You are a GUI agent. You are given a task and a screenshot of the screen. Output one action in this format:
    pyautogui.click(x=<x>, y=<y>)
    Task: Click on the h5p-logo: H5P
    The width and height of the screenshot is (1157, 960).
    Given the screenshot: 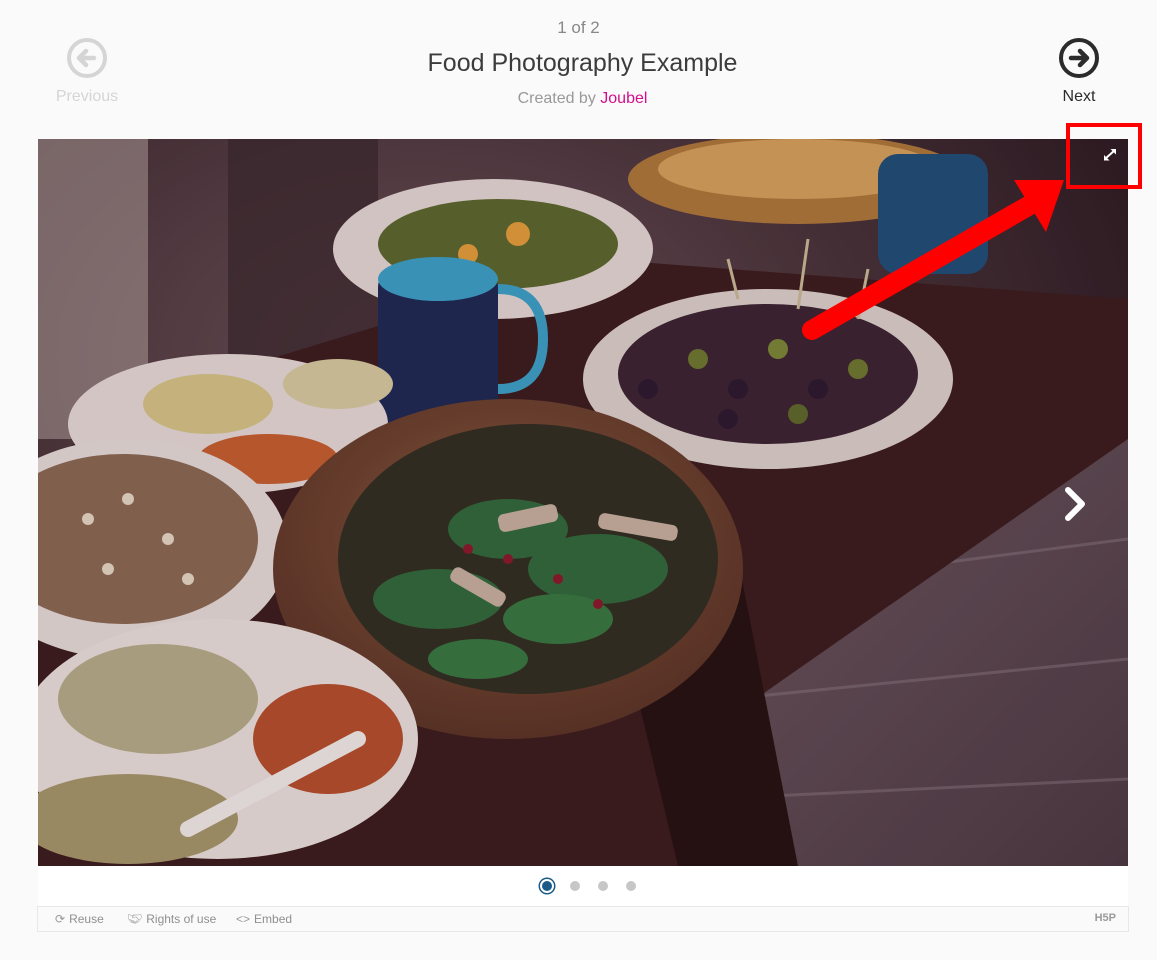 What is the action you would take?
    pyautogui.click(x=1105, y=918)
    